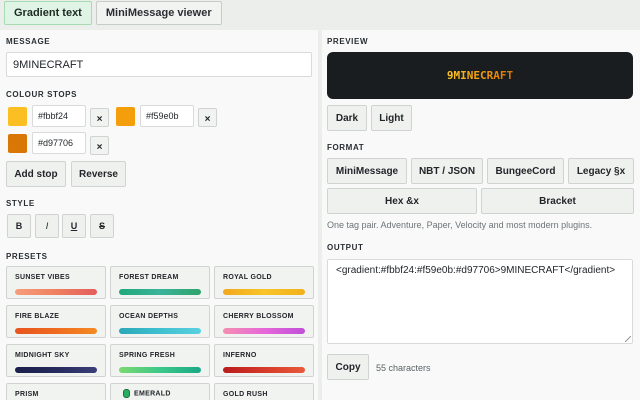 This screenshot has width=640, height=400. What do you see at coordinates (158, 13) in the screenshot?
I see `tab-minimessage-viewer: MiniMessage viewer` at bounding box center [158, 13].